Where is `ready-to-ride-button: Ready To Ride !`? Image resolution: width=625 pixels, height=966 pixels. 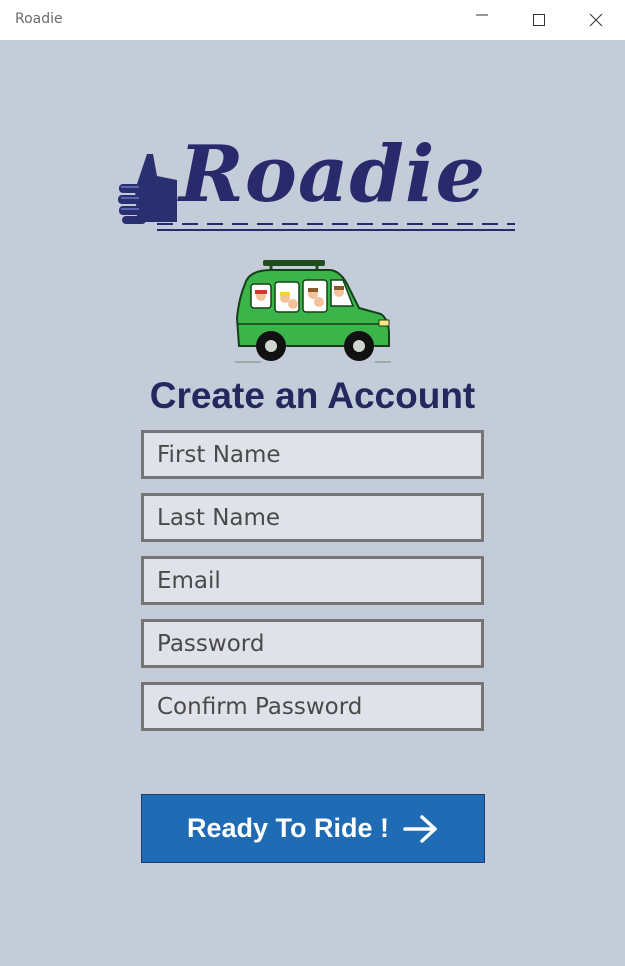
ready-to-ride-button: Ready To Ride ! is located at coordinates (313, 828).